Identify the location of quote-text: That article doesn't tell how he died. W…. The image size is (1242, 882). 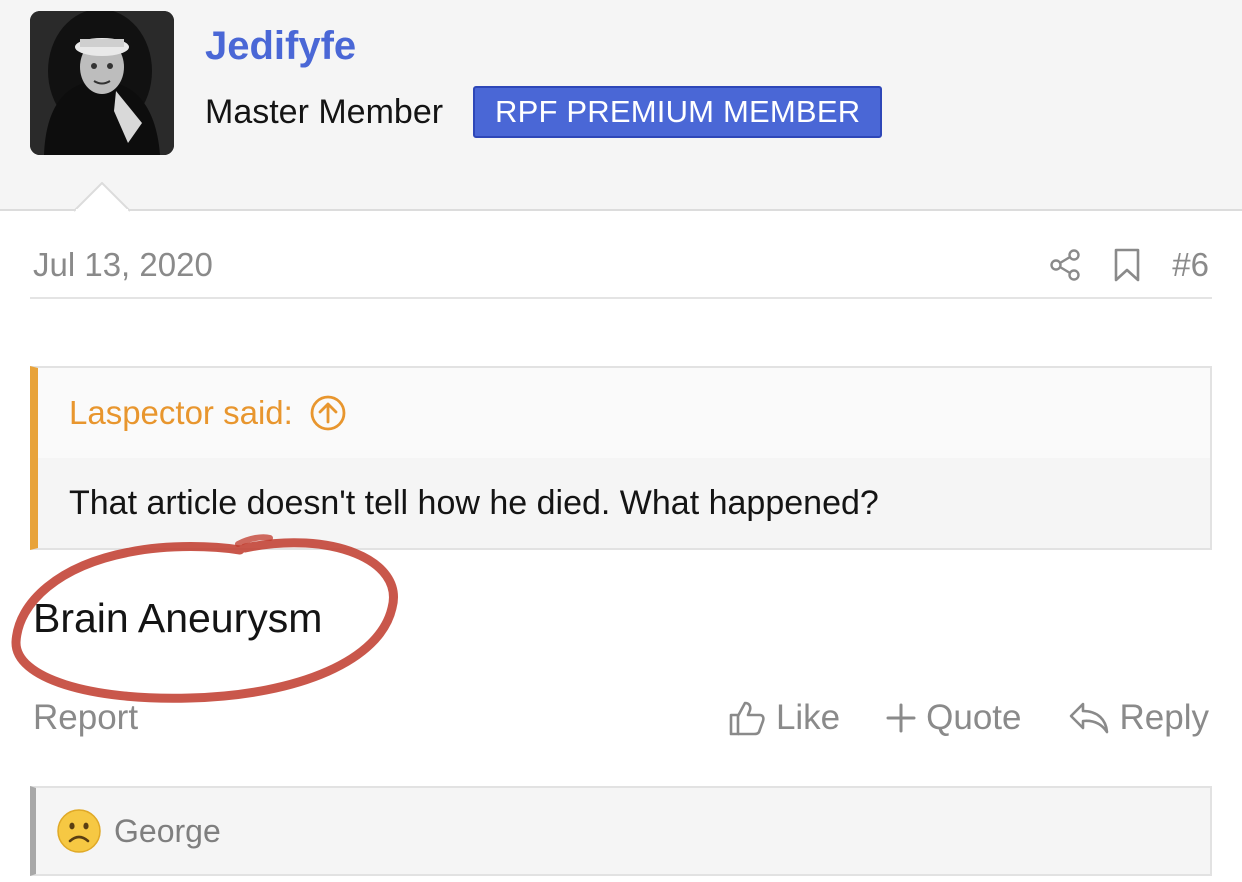
(474, 502).